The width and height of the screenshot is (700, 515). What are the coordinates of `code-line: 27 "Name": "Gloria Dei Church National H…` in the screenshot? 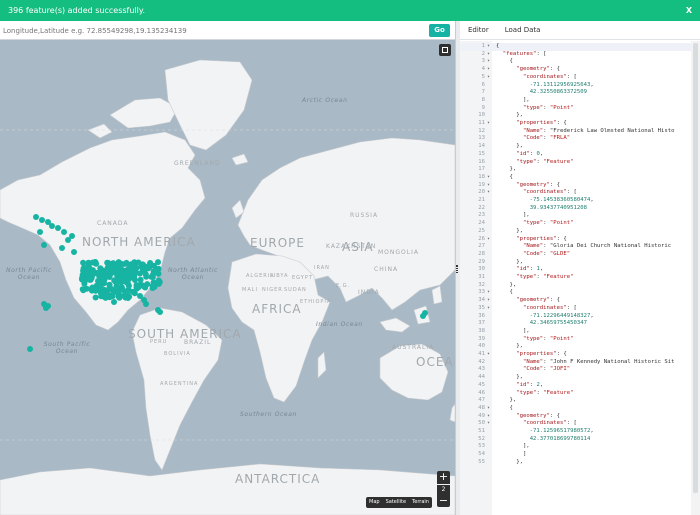 It's located at (580, 247).